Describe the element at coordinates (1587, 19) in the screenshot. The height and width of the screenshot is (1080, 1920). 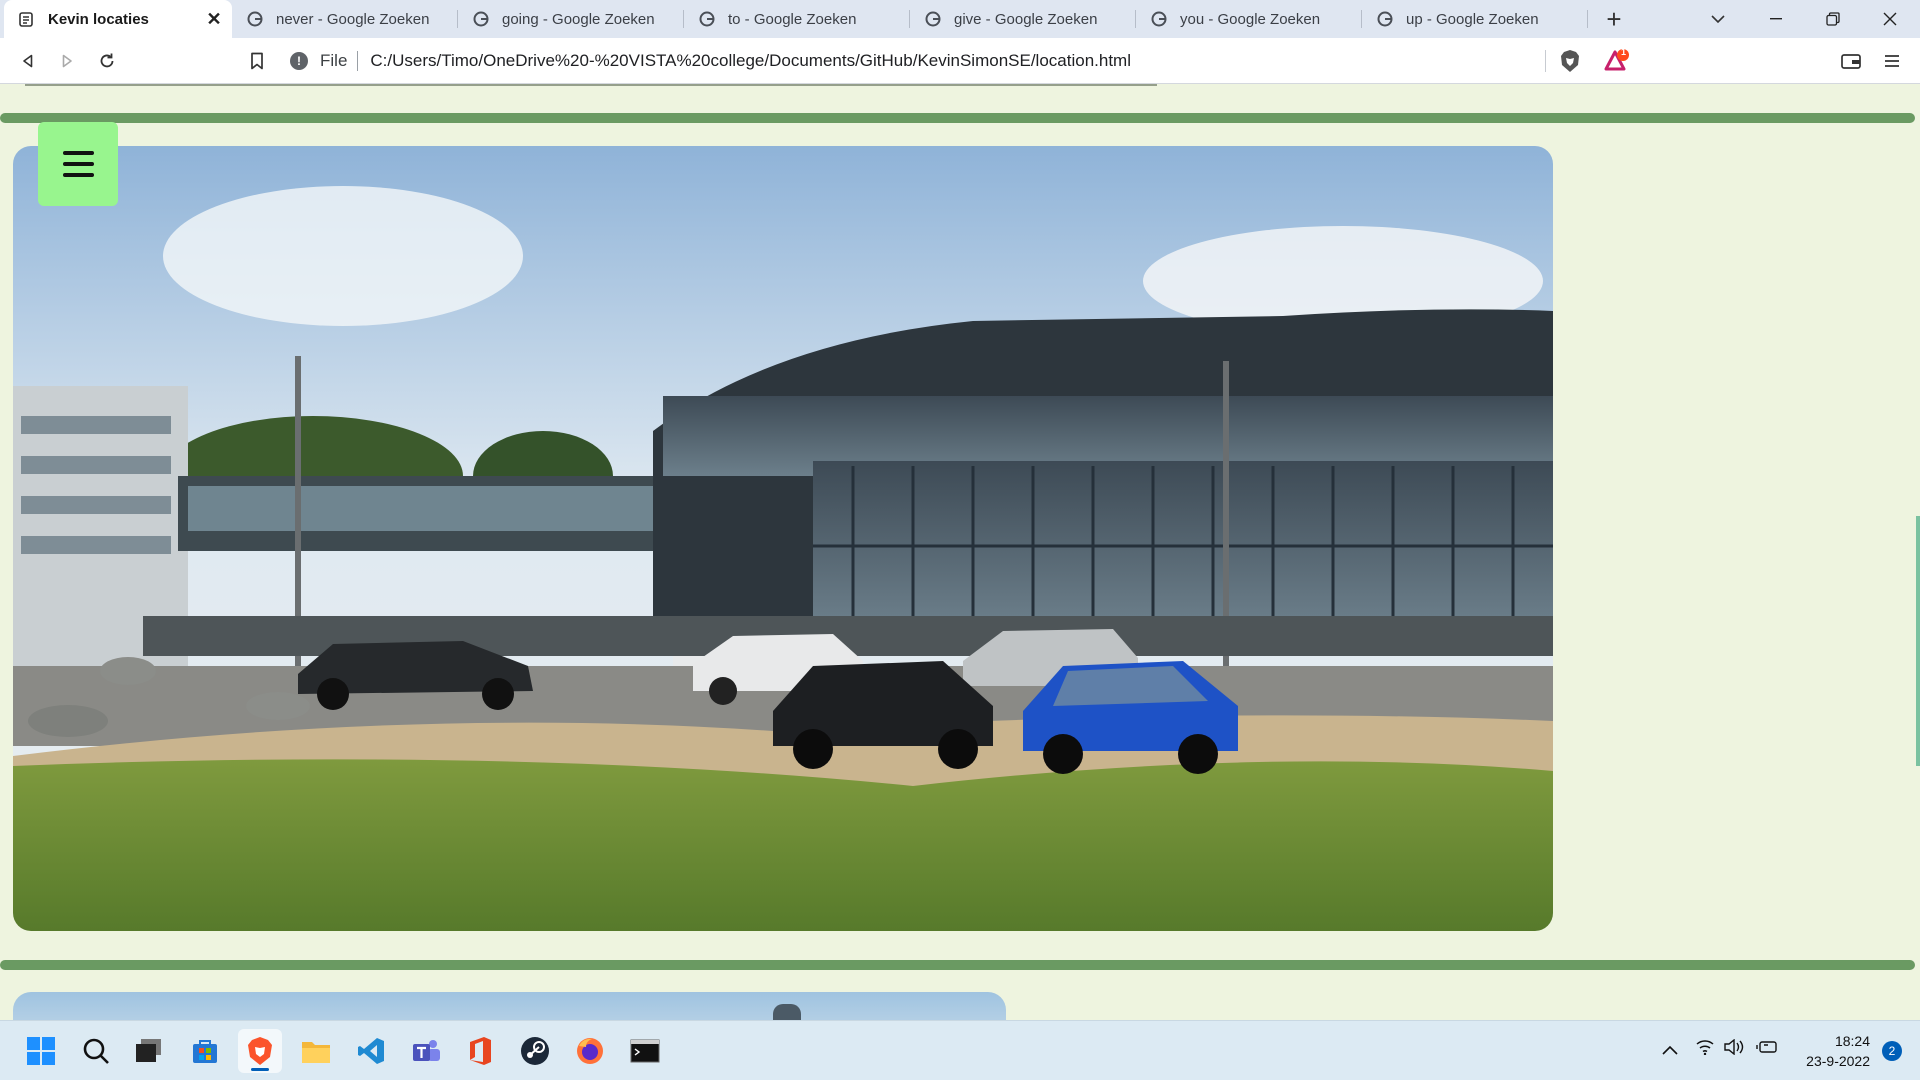
I see `tab-separator` at that location.